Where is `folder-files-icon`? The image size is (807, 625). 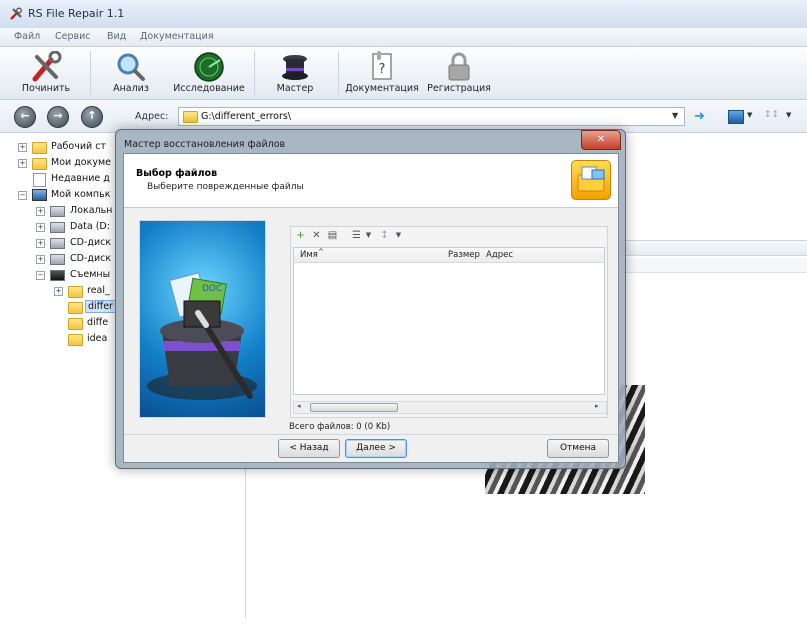 folder-files-icon is located at coordinates (591, 180).